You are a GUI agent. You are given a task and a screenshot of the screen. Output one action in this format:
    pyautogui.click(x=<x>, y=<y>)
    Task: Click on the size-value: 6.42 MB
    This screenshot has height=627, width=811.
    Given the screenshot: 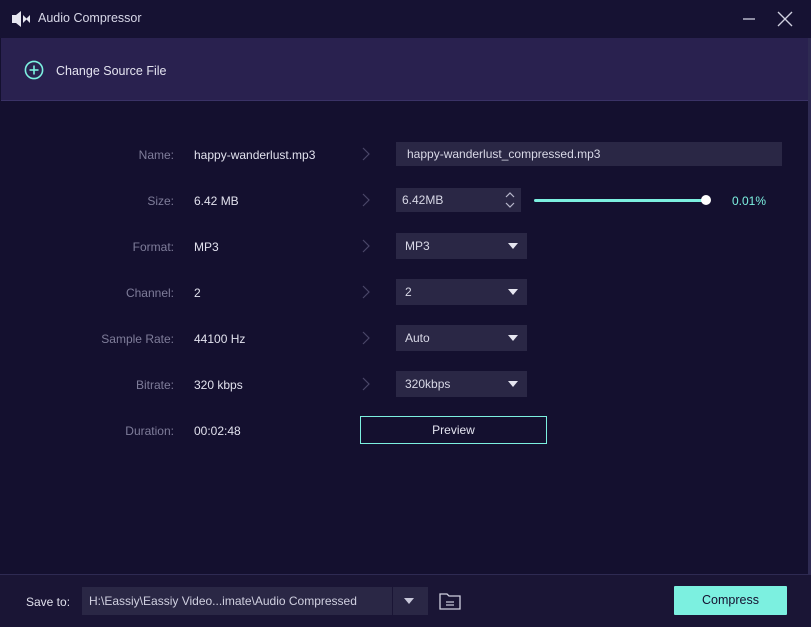 What is the action you would take?
    pyautogui.click(x=216, y=201)
    